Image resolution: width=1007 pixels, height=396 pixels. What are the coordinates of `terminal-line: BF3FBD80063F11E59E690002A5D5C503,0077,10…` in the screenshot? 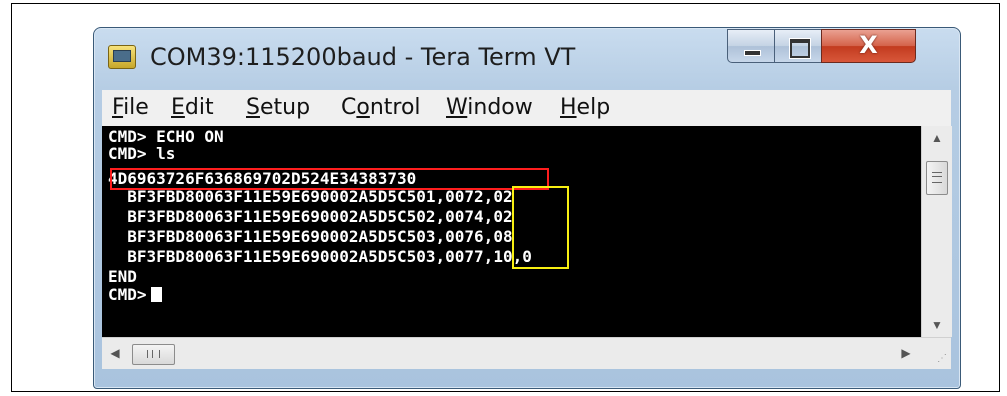 It's located at (320, 256).